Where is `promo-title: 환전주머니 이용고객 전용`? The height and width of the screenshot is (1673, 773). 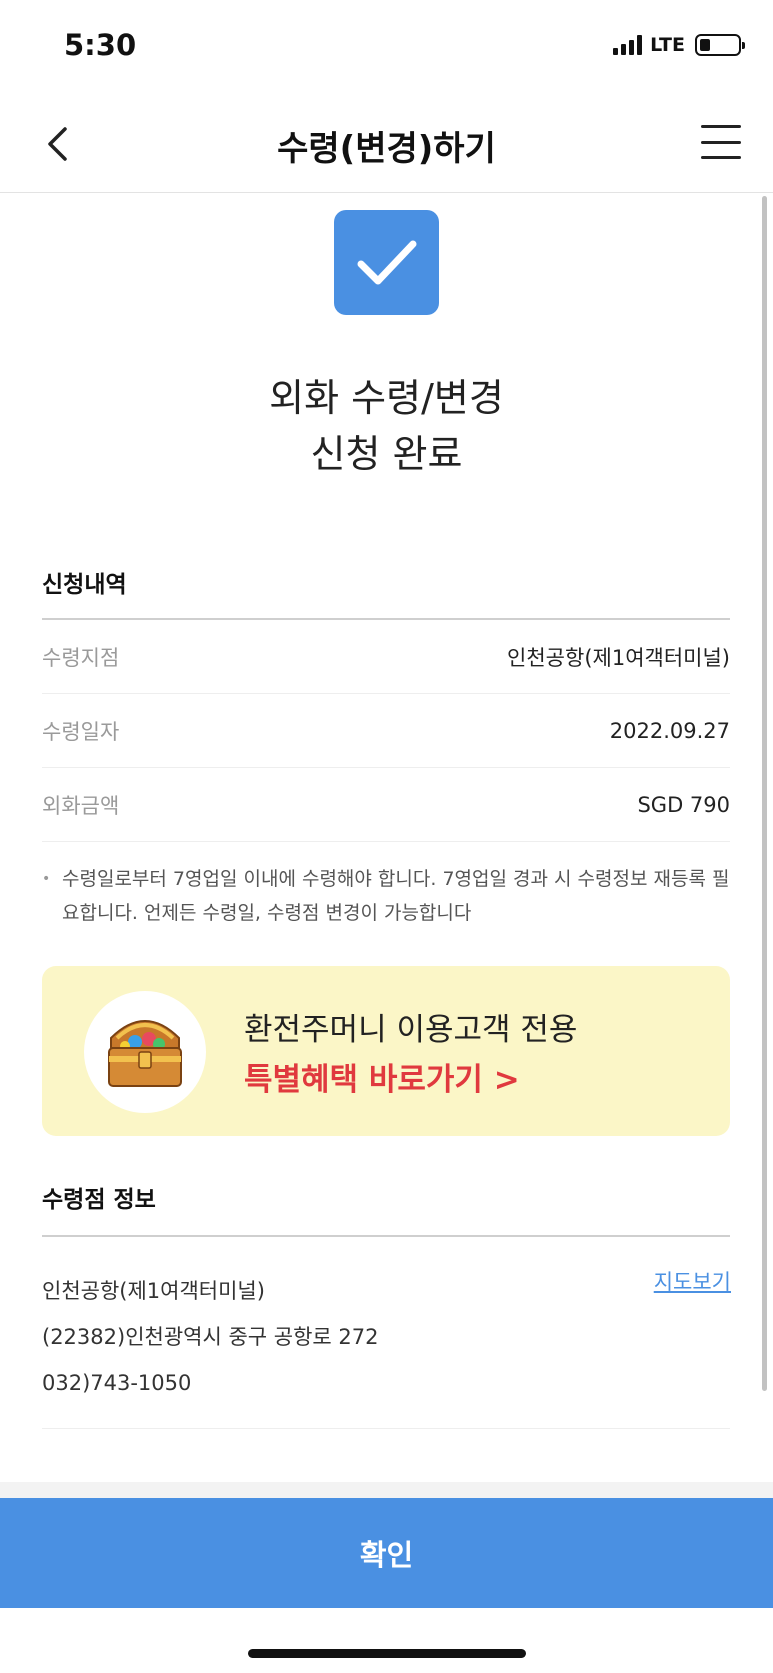
promo-title: 환전주머니 이용고객 전용 is located at coordinates (411, 1030).